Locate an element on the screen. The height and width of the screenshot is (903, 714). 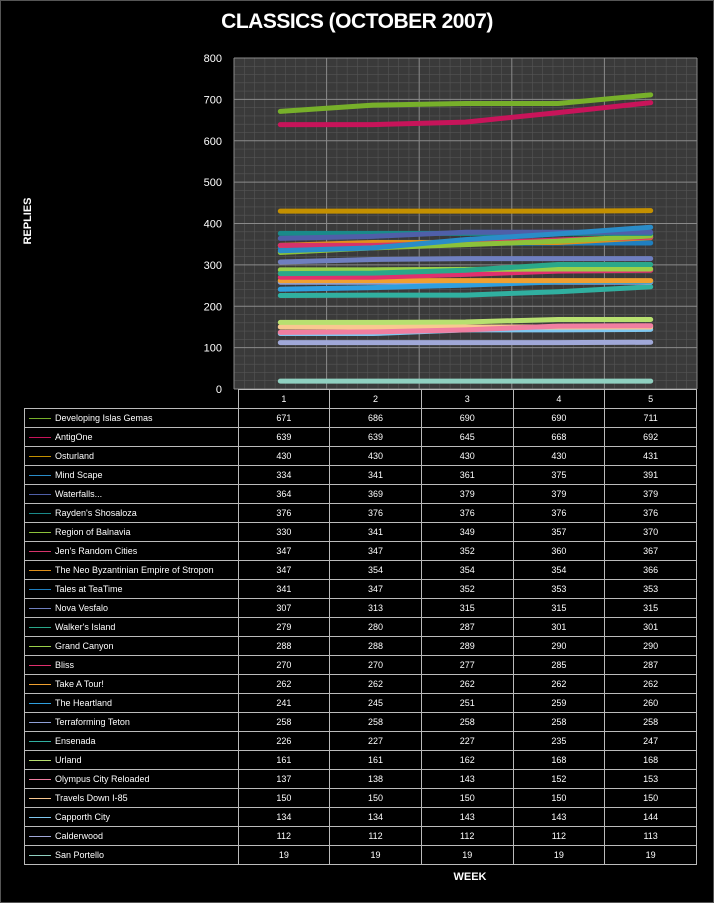
y-tick-label: 100 is located at coordinates (213, 349).